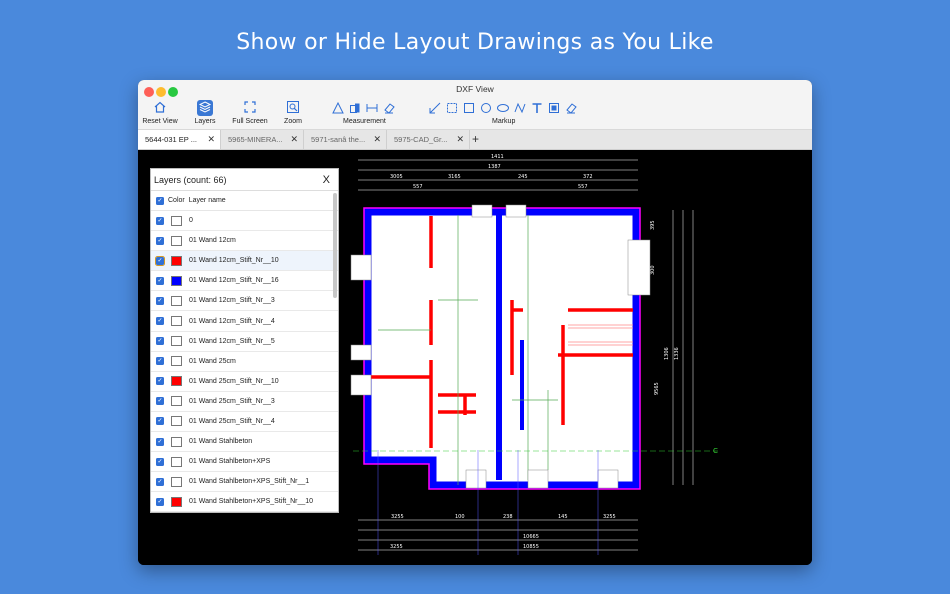  I want to click on layer-row: ✓ 0, so click(244, 221).